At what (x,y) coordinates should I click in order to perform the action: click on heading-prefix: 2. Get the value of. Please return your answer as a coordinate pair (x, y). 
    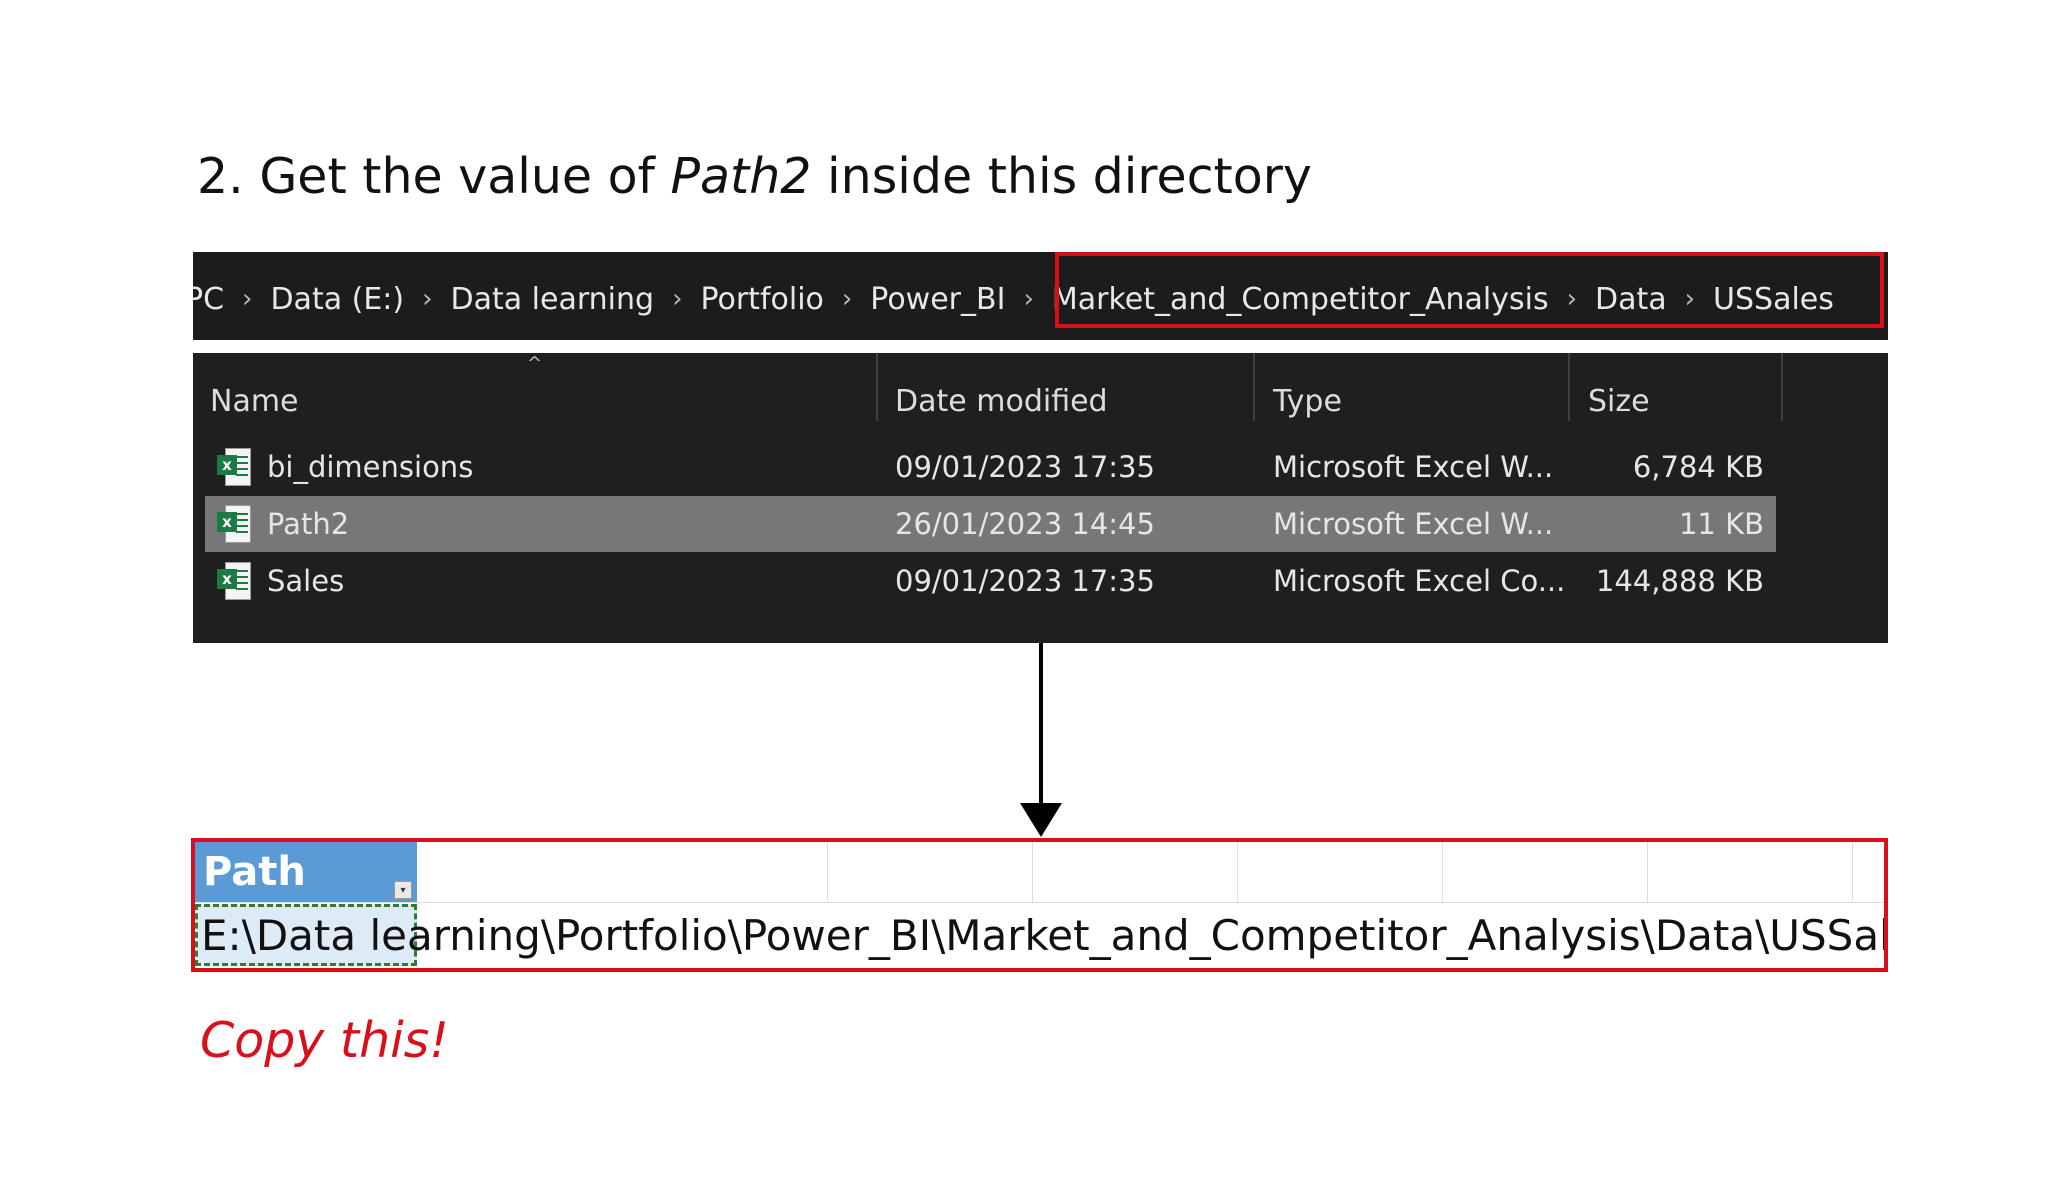
    Looking at the image, I should click on (434, 176).